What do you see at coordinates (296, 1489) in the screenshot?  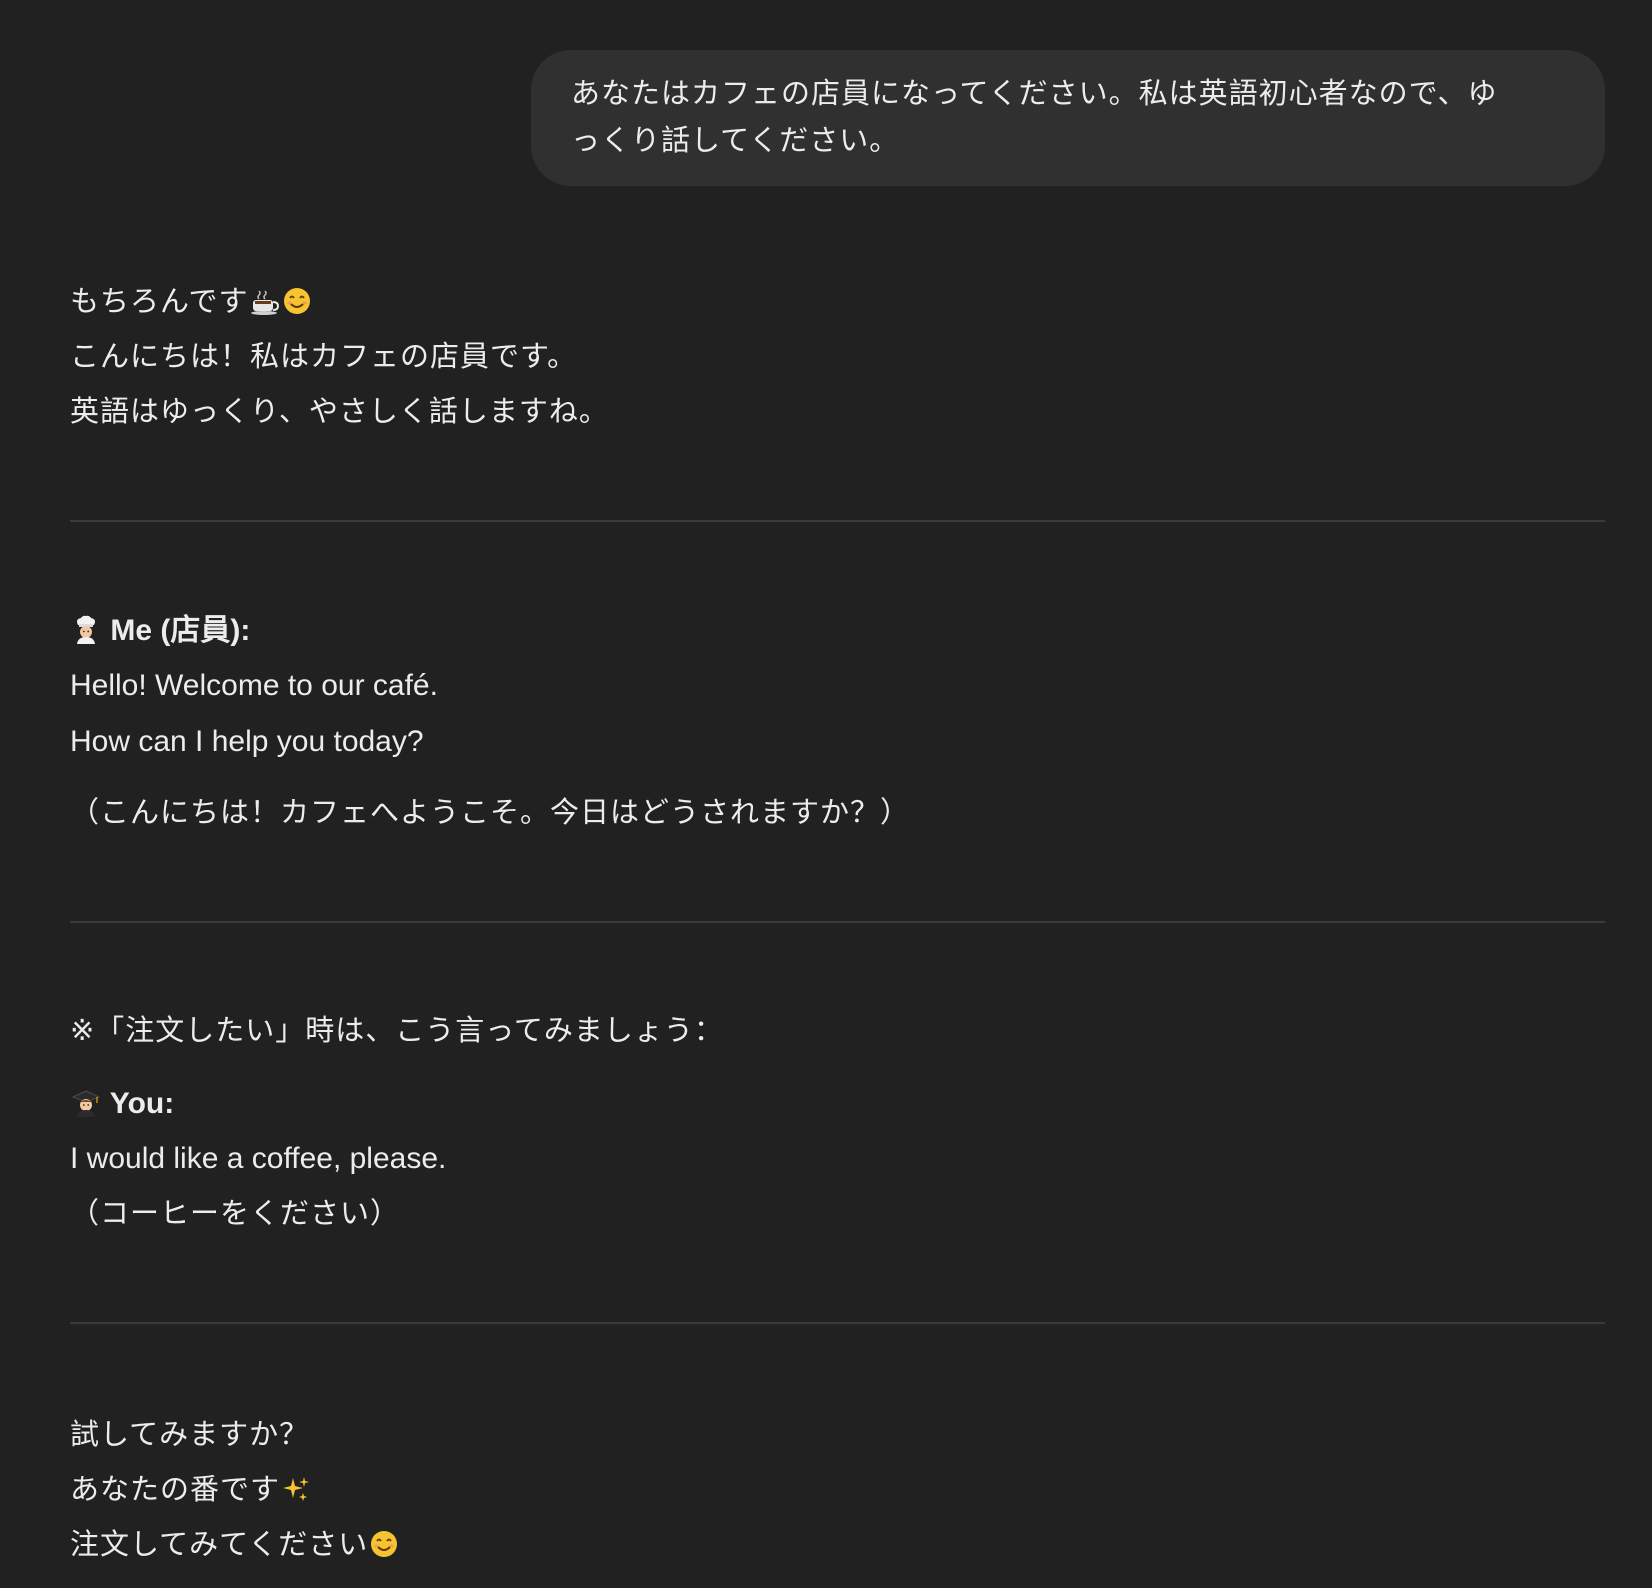 I see `sparkles-icon` at bounding box center [296, 1489].